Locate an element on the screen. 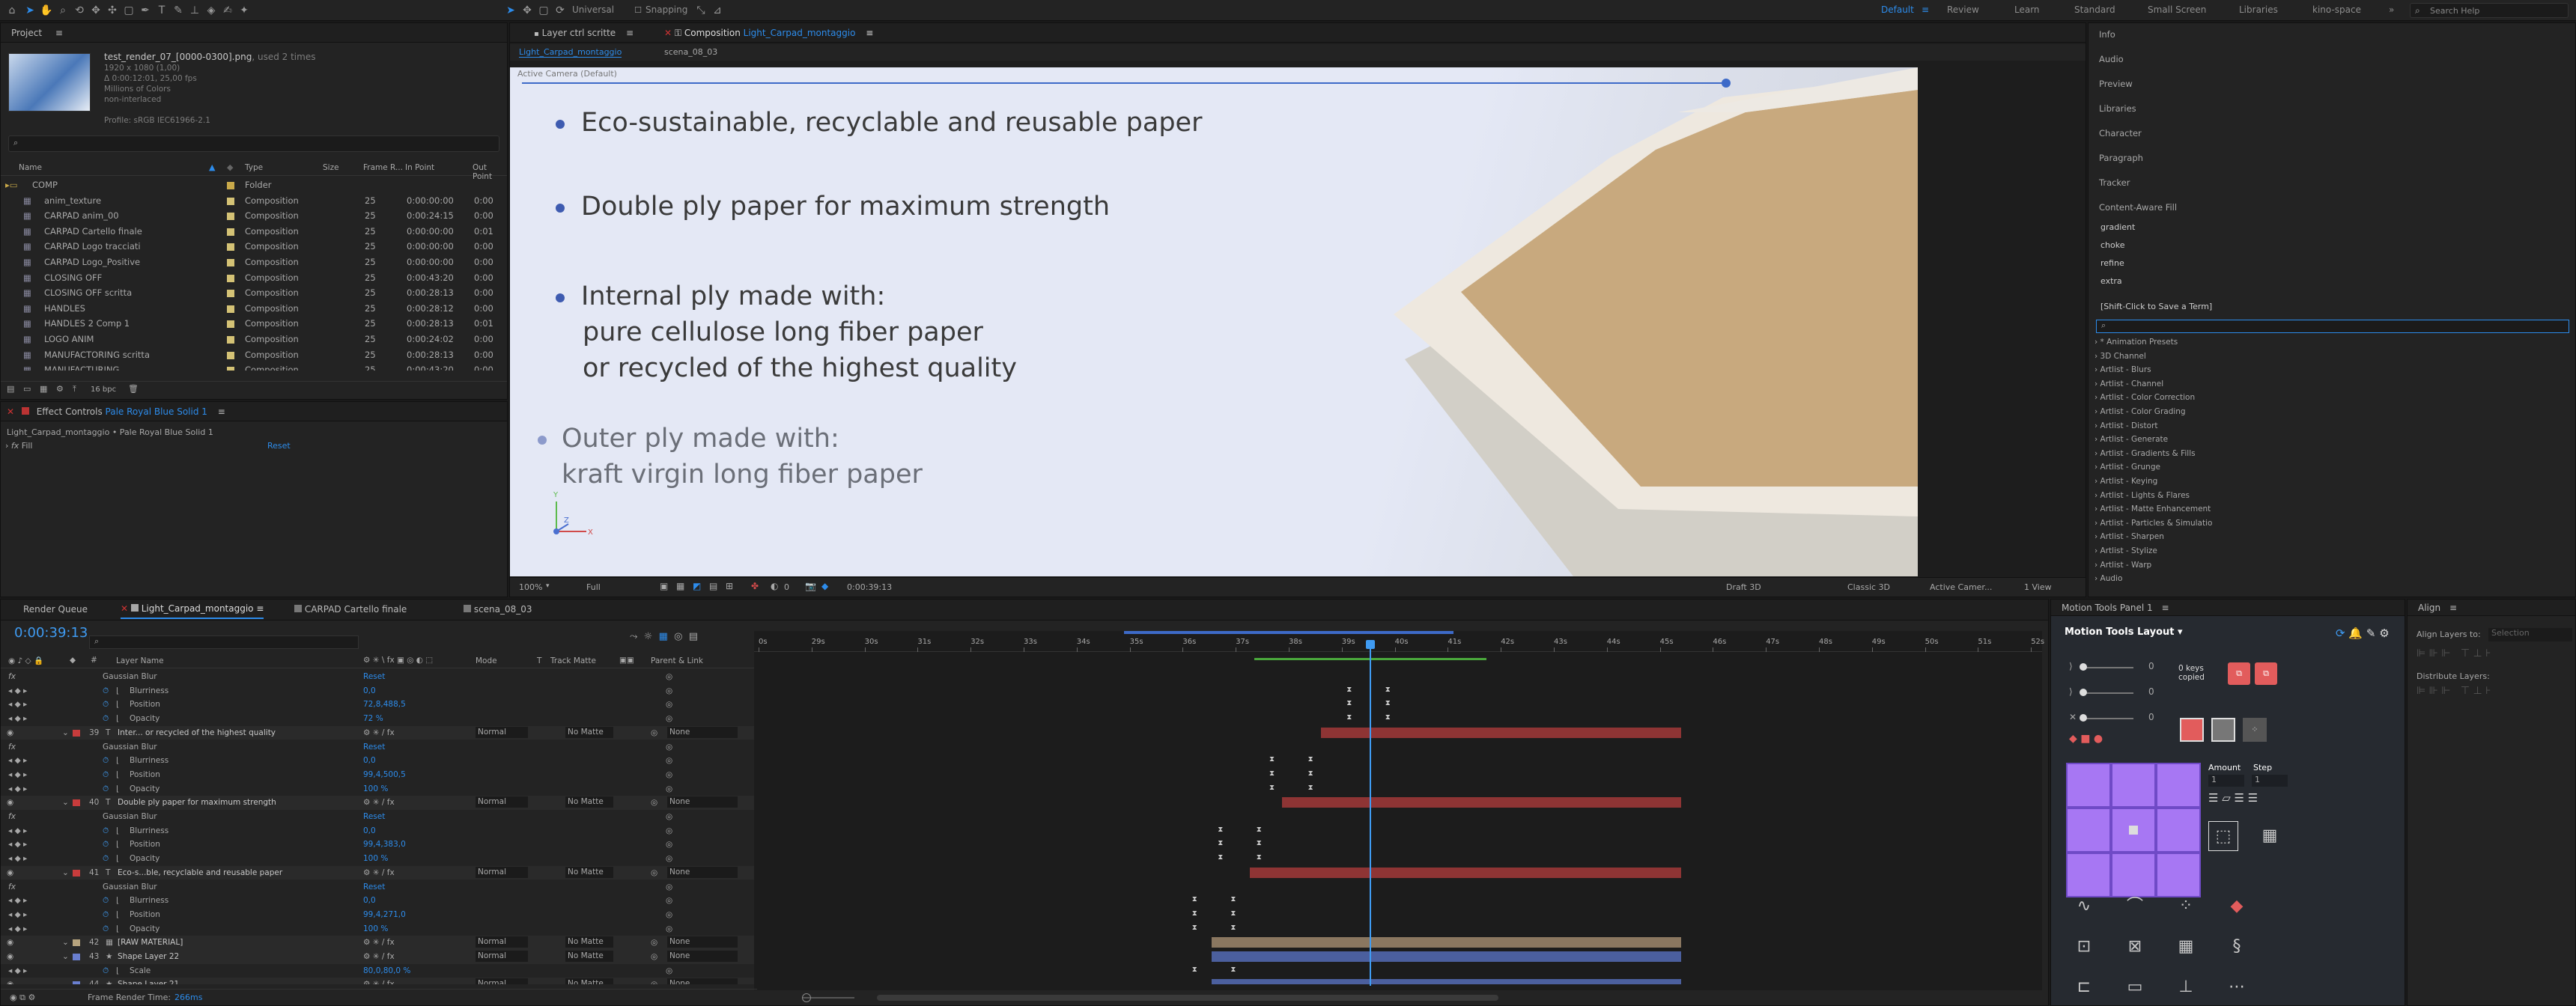 The height and width of the screenshot is (1006, 2576). project-item: ▦ LOGO ANIM Composition 25 0:00:24:02 0:00 is located at coordinates (254, 339).